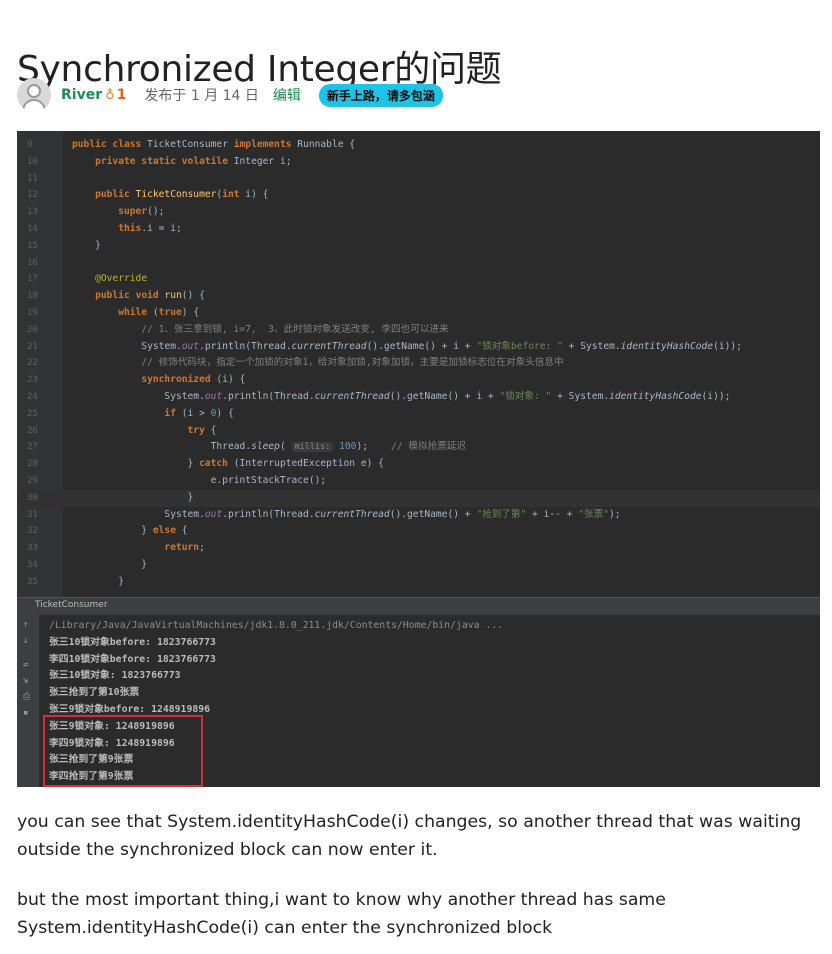 The width and height of the screenshot is (832, 954). Describe the element at coordinates (115, 676) in the screenshot. I see `console-line: 张三10锁对象: 1823766773` at that location.